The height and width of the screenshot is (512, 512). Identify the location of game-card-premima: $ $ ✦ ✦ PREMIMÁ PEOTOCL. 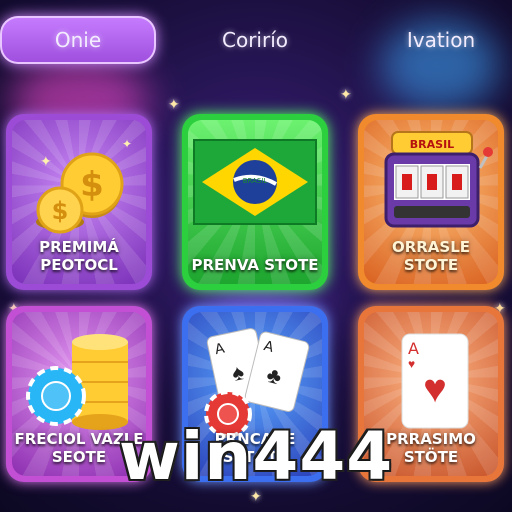
(79, 202).